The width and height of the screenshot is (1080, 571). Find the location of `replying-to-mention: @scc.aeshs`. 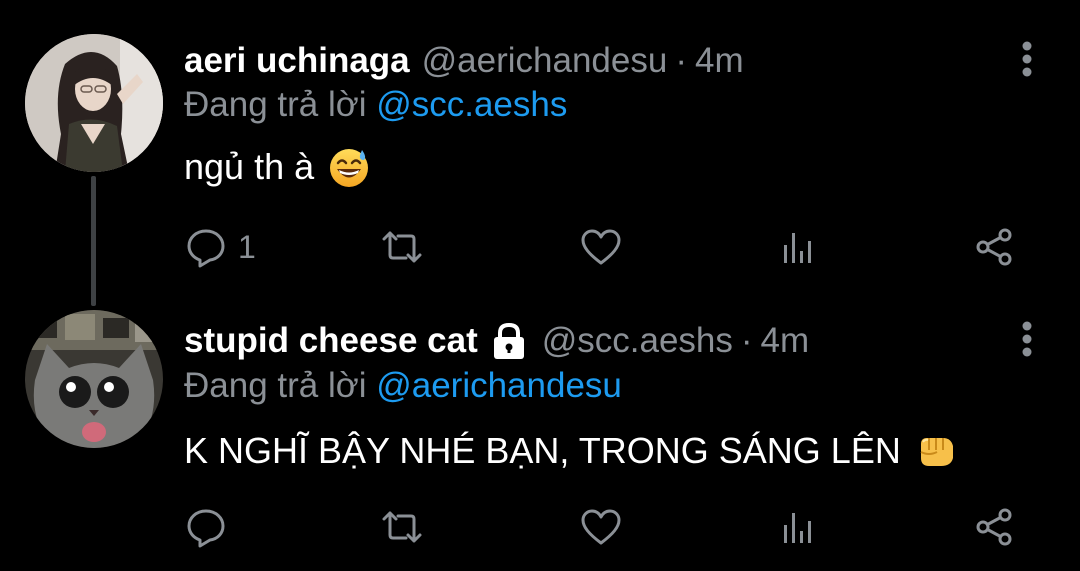

replying-to-mention: @scc.aeshs is located at coordinates (471, 104).